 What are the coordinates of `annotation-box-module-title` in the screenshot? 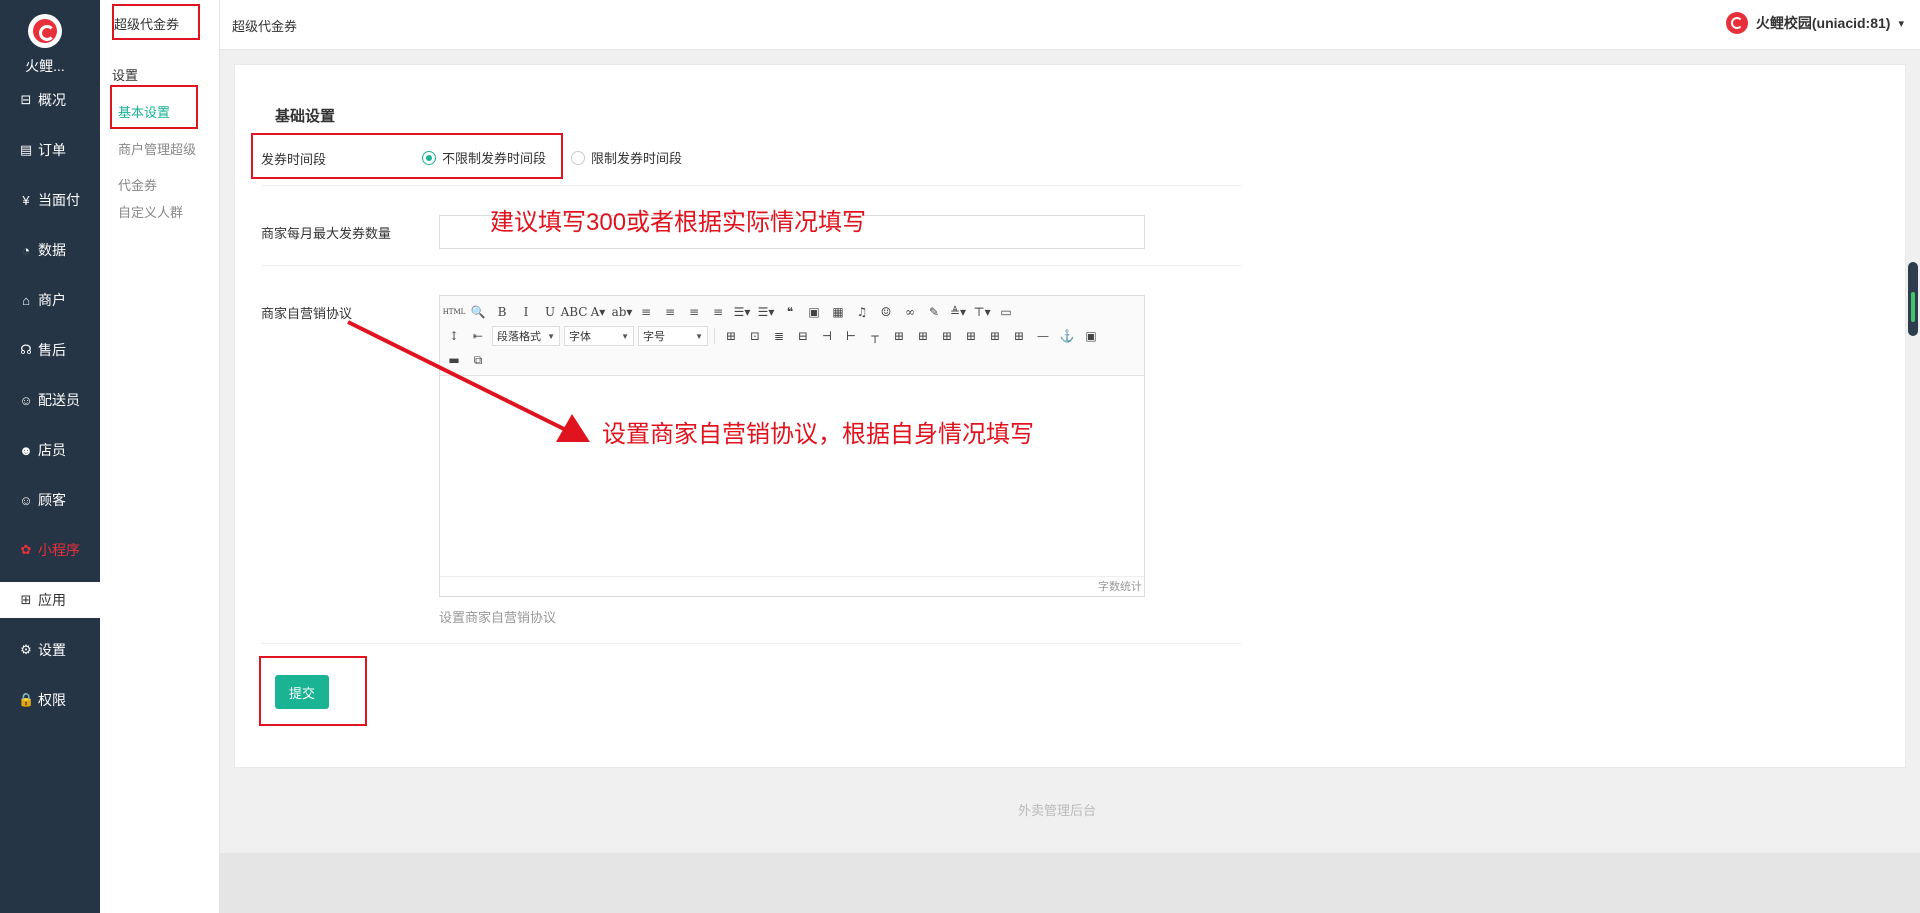 It's located at (156, 22).